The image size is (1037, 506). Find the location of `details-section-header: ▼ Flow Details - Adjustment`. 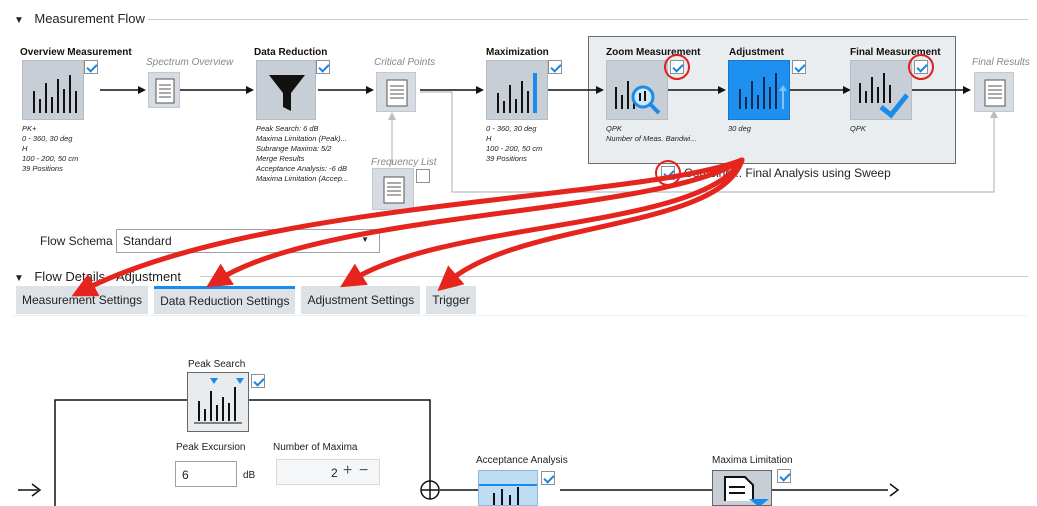

details-section-header: ▼ Flow Details - Adjustment is located at coordinates (97, 277).